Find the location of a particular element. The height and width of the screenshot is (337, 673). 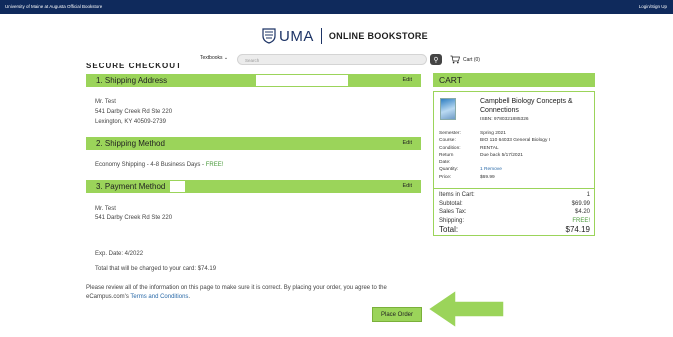

edit-shipping-method-link: Edit is located at coordinates (407, 143).